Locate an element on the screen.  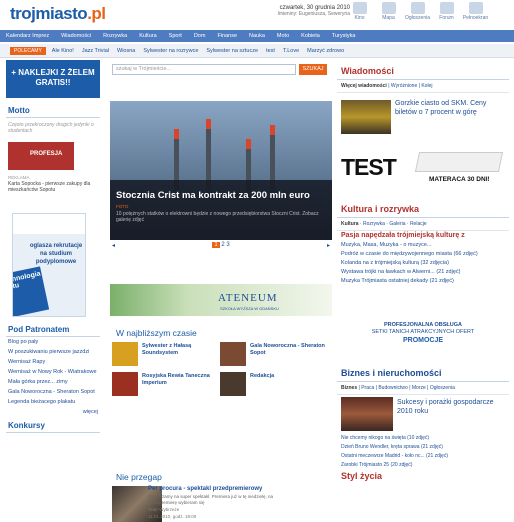
business-tab: Ogłoszenia is located at coordinates (442, 388).